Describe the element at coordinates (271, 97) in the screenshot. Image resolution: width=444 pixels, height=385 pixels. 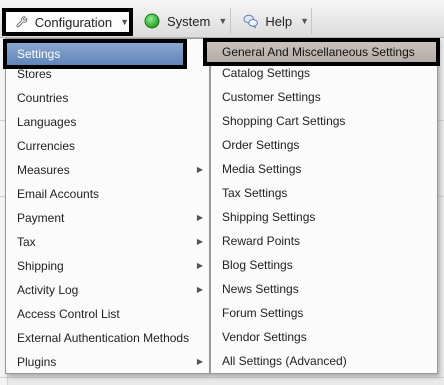
I see `submenu-item-label: Customer Settings` at that location.